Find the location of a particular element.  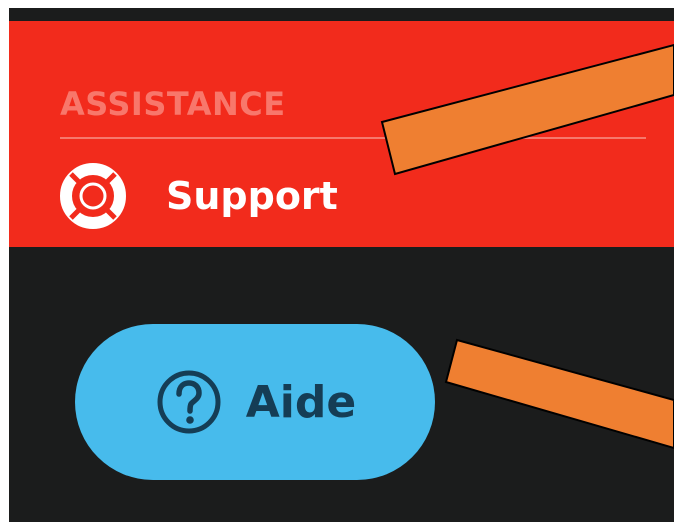

section-title: ASSISTANCE is located at coordinates (173, 104).